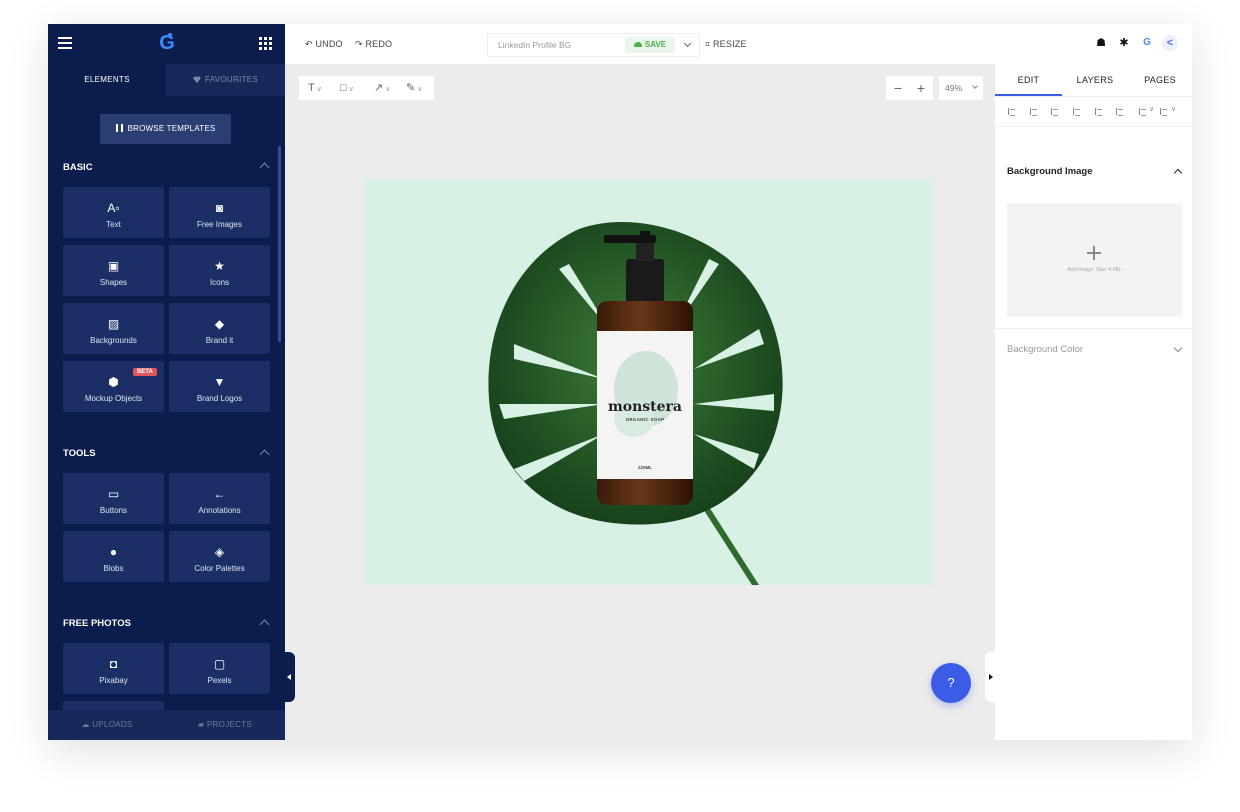 The height and width of the screenshot is (812, 1240). I want to click on add-image-dropzone: Add image. Max 4 Mb., so click(1094, 260).